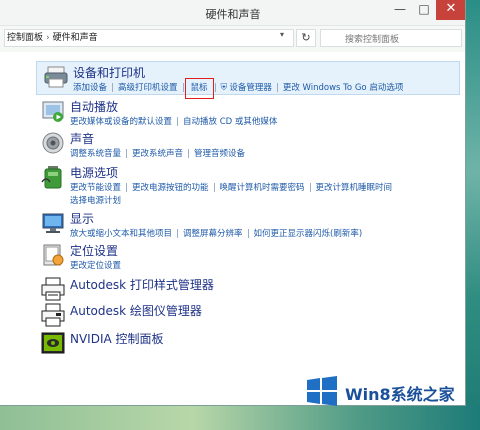  Describe the element at coordinates (424, 10) in the screenshot. I see `maximize-button: □` at that location.